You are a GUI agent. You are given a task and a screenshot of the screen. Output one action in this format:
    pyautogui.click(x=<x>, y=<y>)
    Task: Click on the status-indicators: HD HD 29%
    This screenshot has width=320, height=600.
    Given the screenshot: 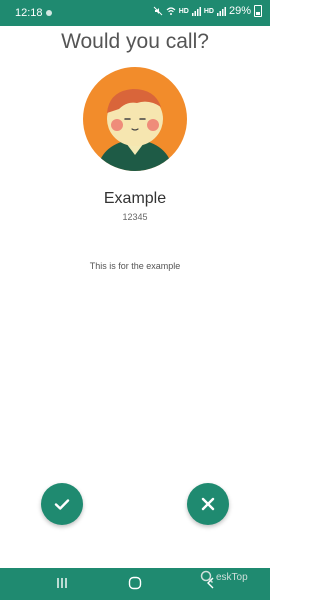 What is the action you would take?
    pyautogui.click(x=207, y=11)
    